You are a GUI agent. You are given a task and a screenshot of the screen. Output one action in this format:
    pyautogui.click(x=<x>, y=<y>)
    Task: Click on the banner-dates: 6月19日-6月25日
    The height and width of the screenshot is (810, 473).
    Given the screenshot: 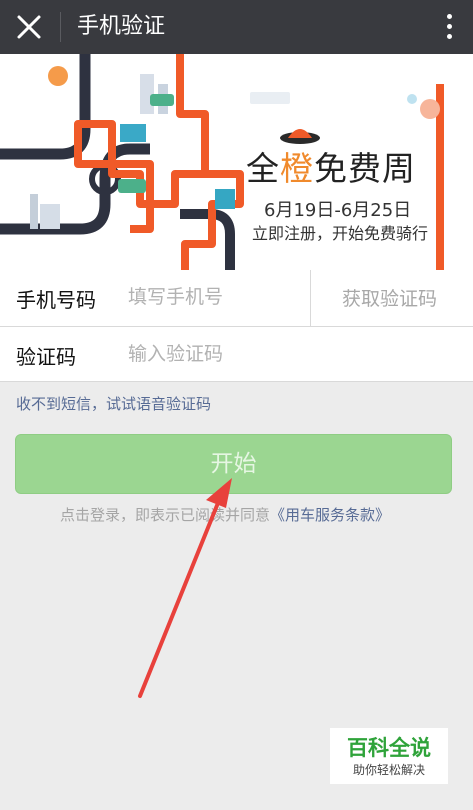 What is the action you would take?
    pyautogui.click(x=338, y=210)
    